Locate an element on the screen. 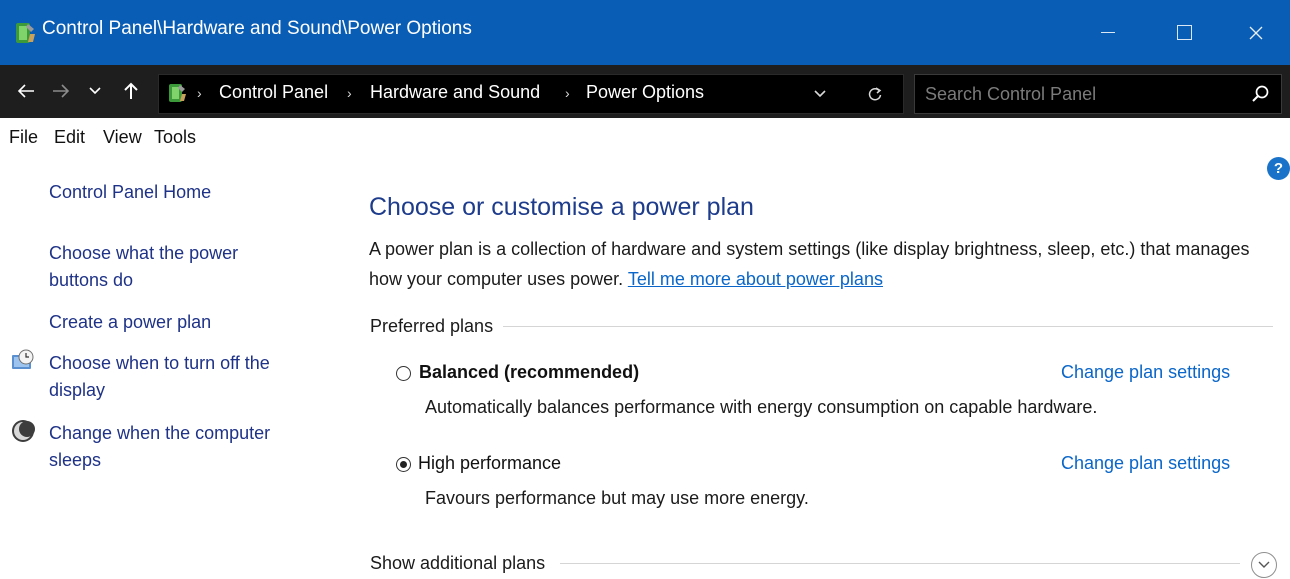 The width and height of the screenshot is (1290, 579). refresh-icon is located at coordinates (875, 94).